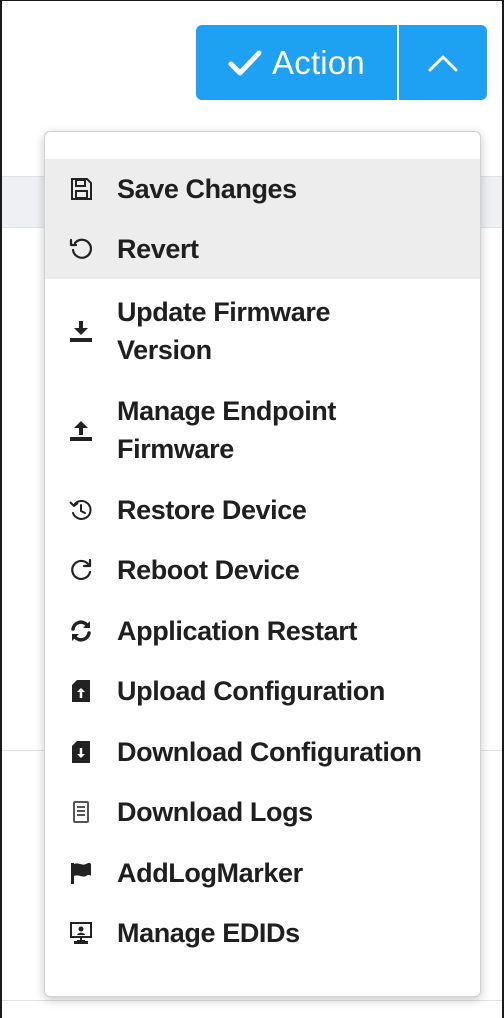  Describe the element at coordinates (224, 331) in the screenshot. I see `menu-item-label: Update Firmware Version` at that location.